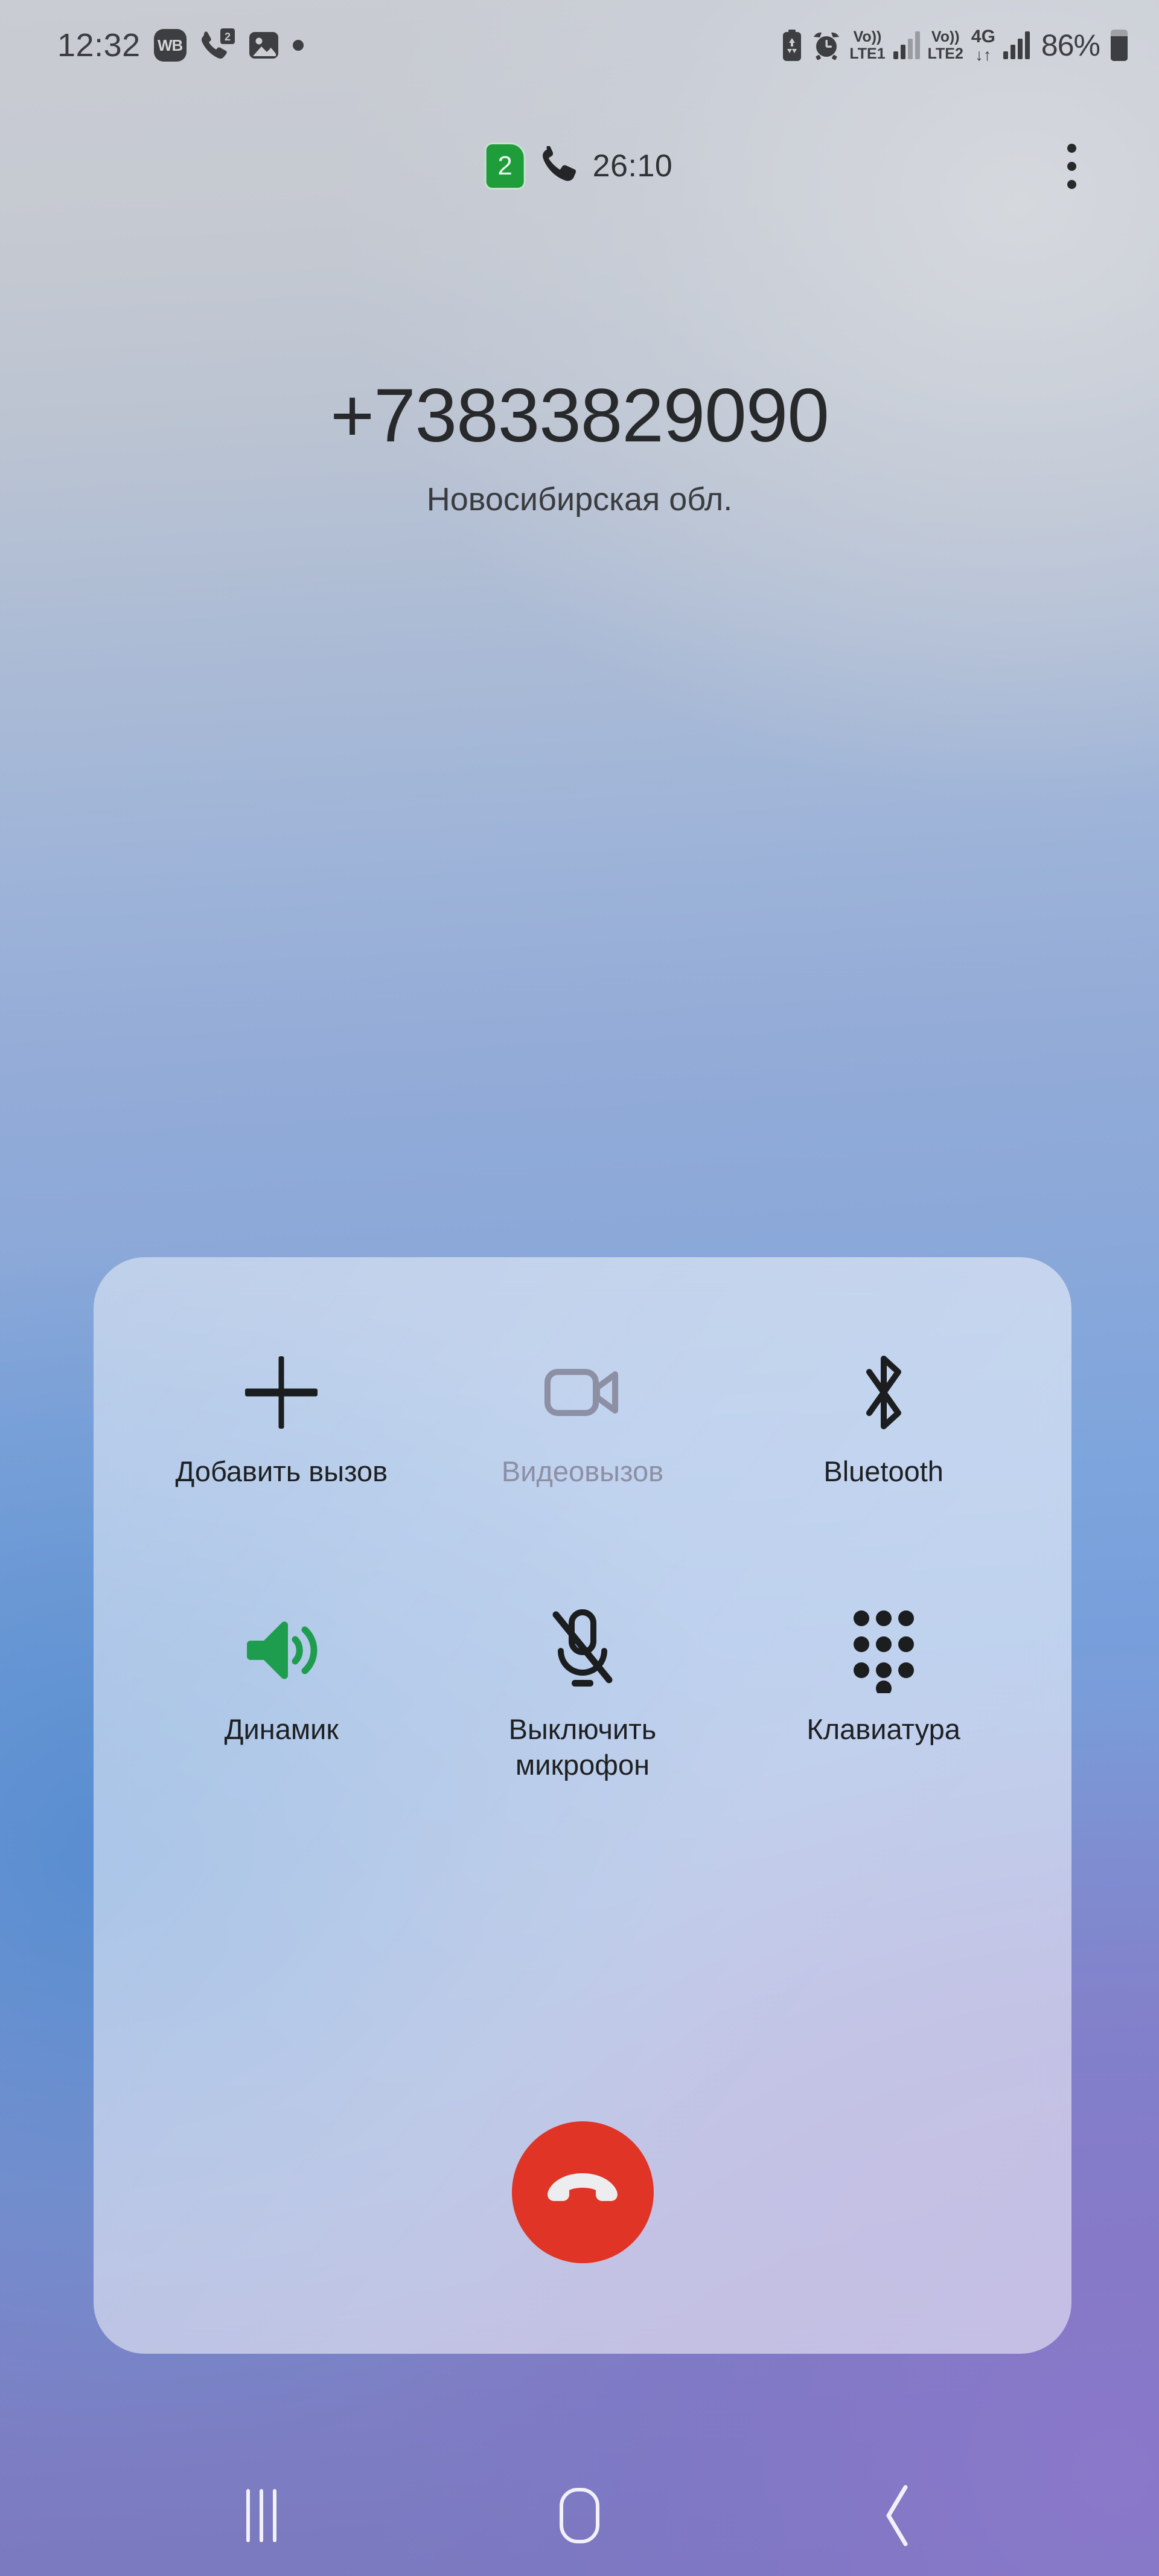  What do you see at coordinates (792, 45) in the screenshot?
I see `battery-saver-icon` at bounding box center [792, 45].